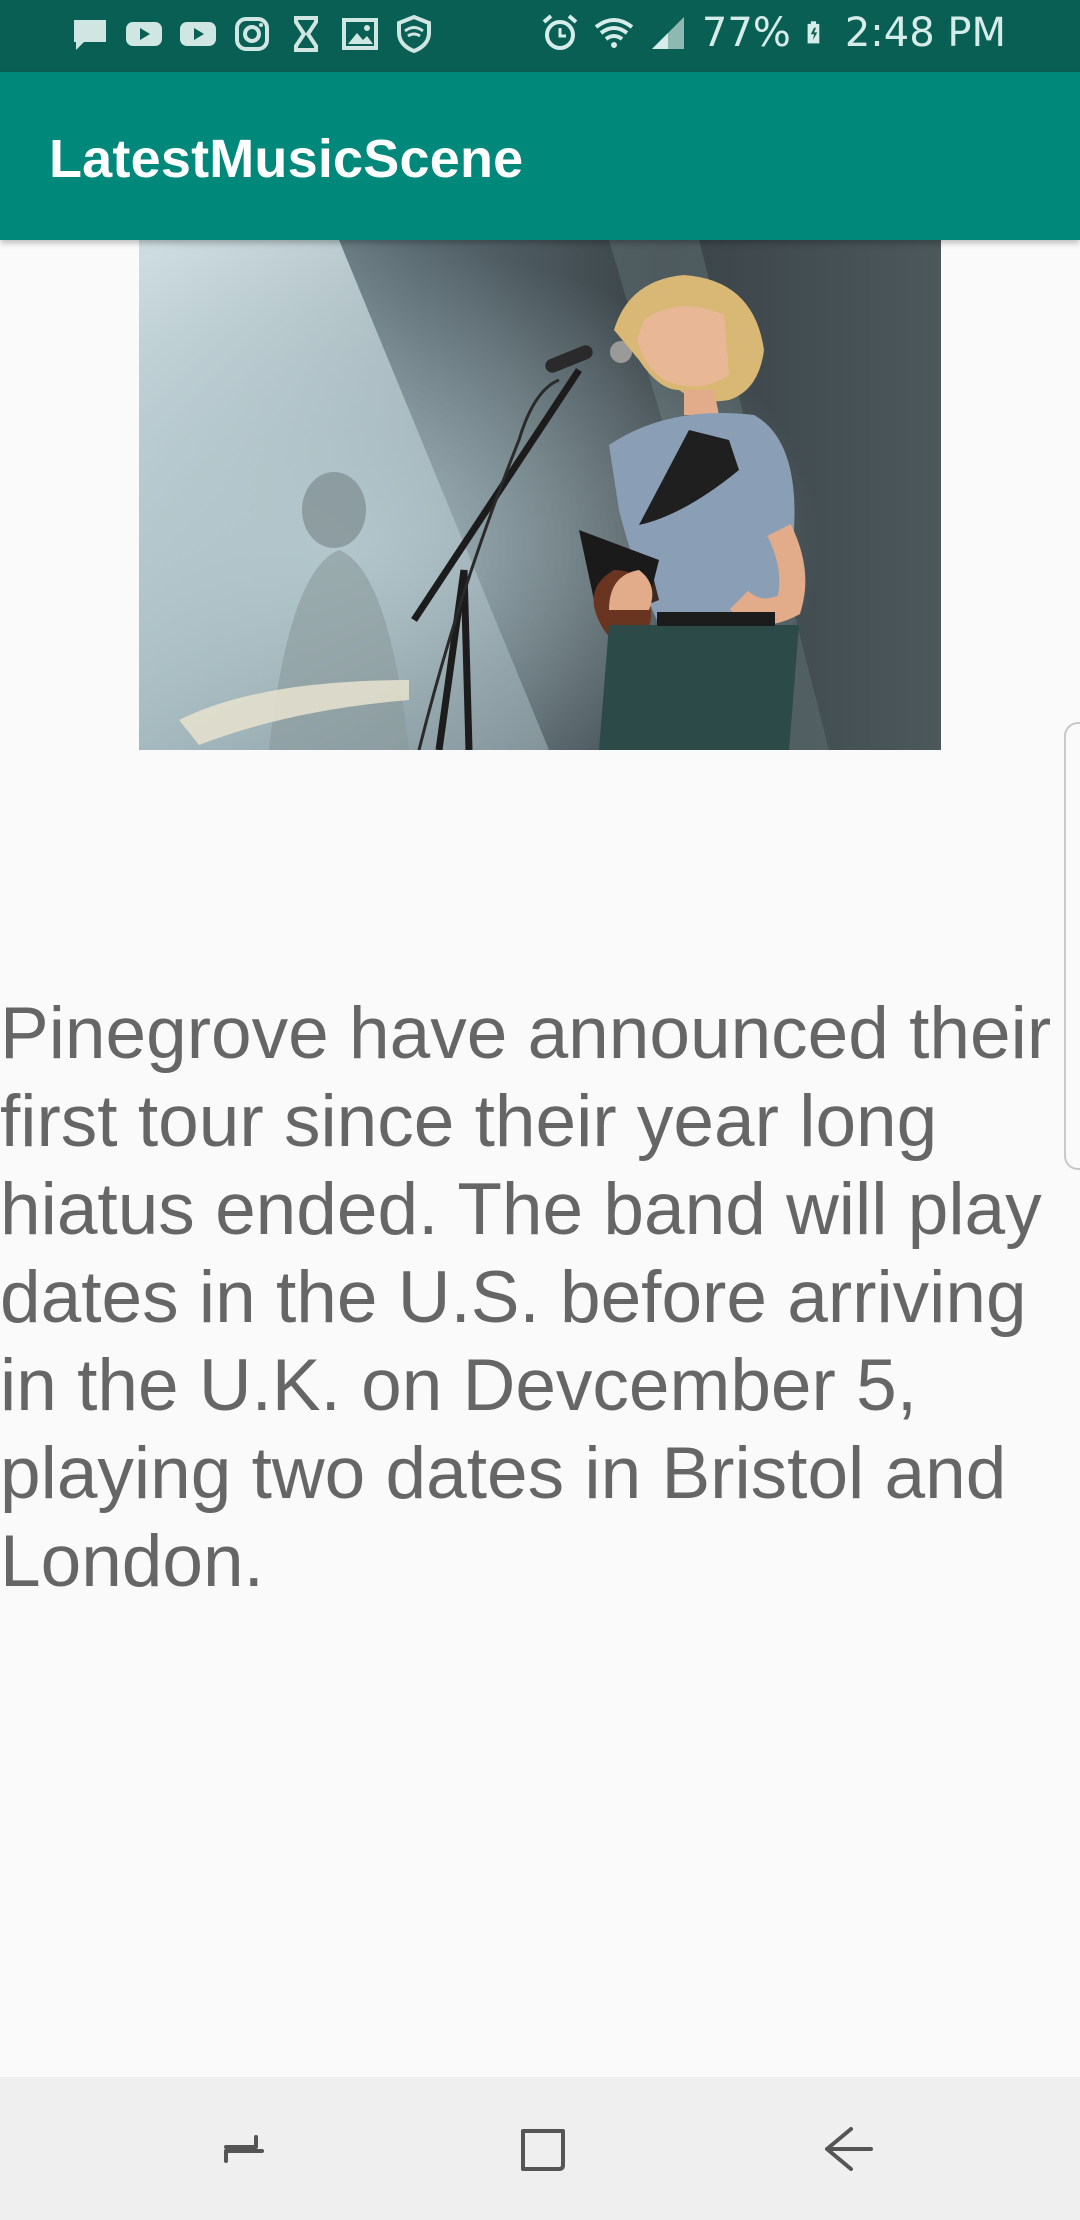 The height and width of the screenshot is (2220, 1080). I want to click on notification-icons, so click(252, 34).